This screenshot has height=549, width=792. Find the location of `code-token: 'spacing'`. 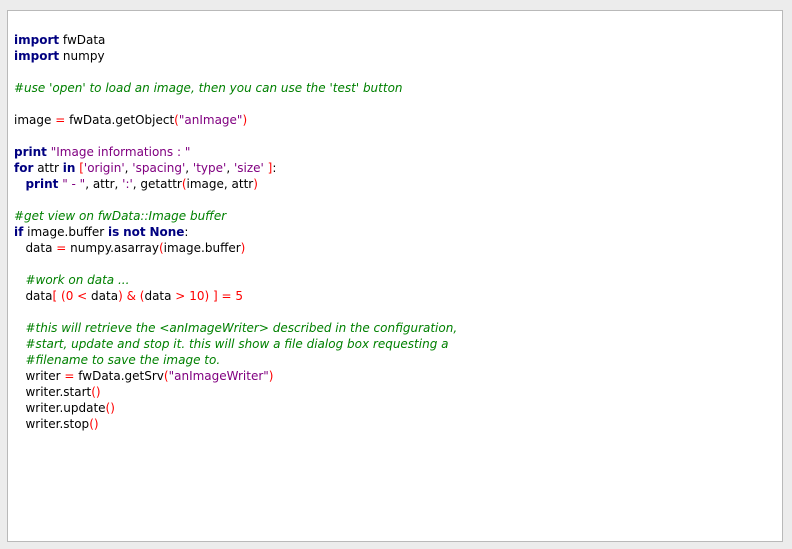

code-token: 'spacing' is located at coordinates (159, 168).